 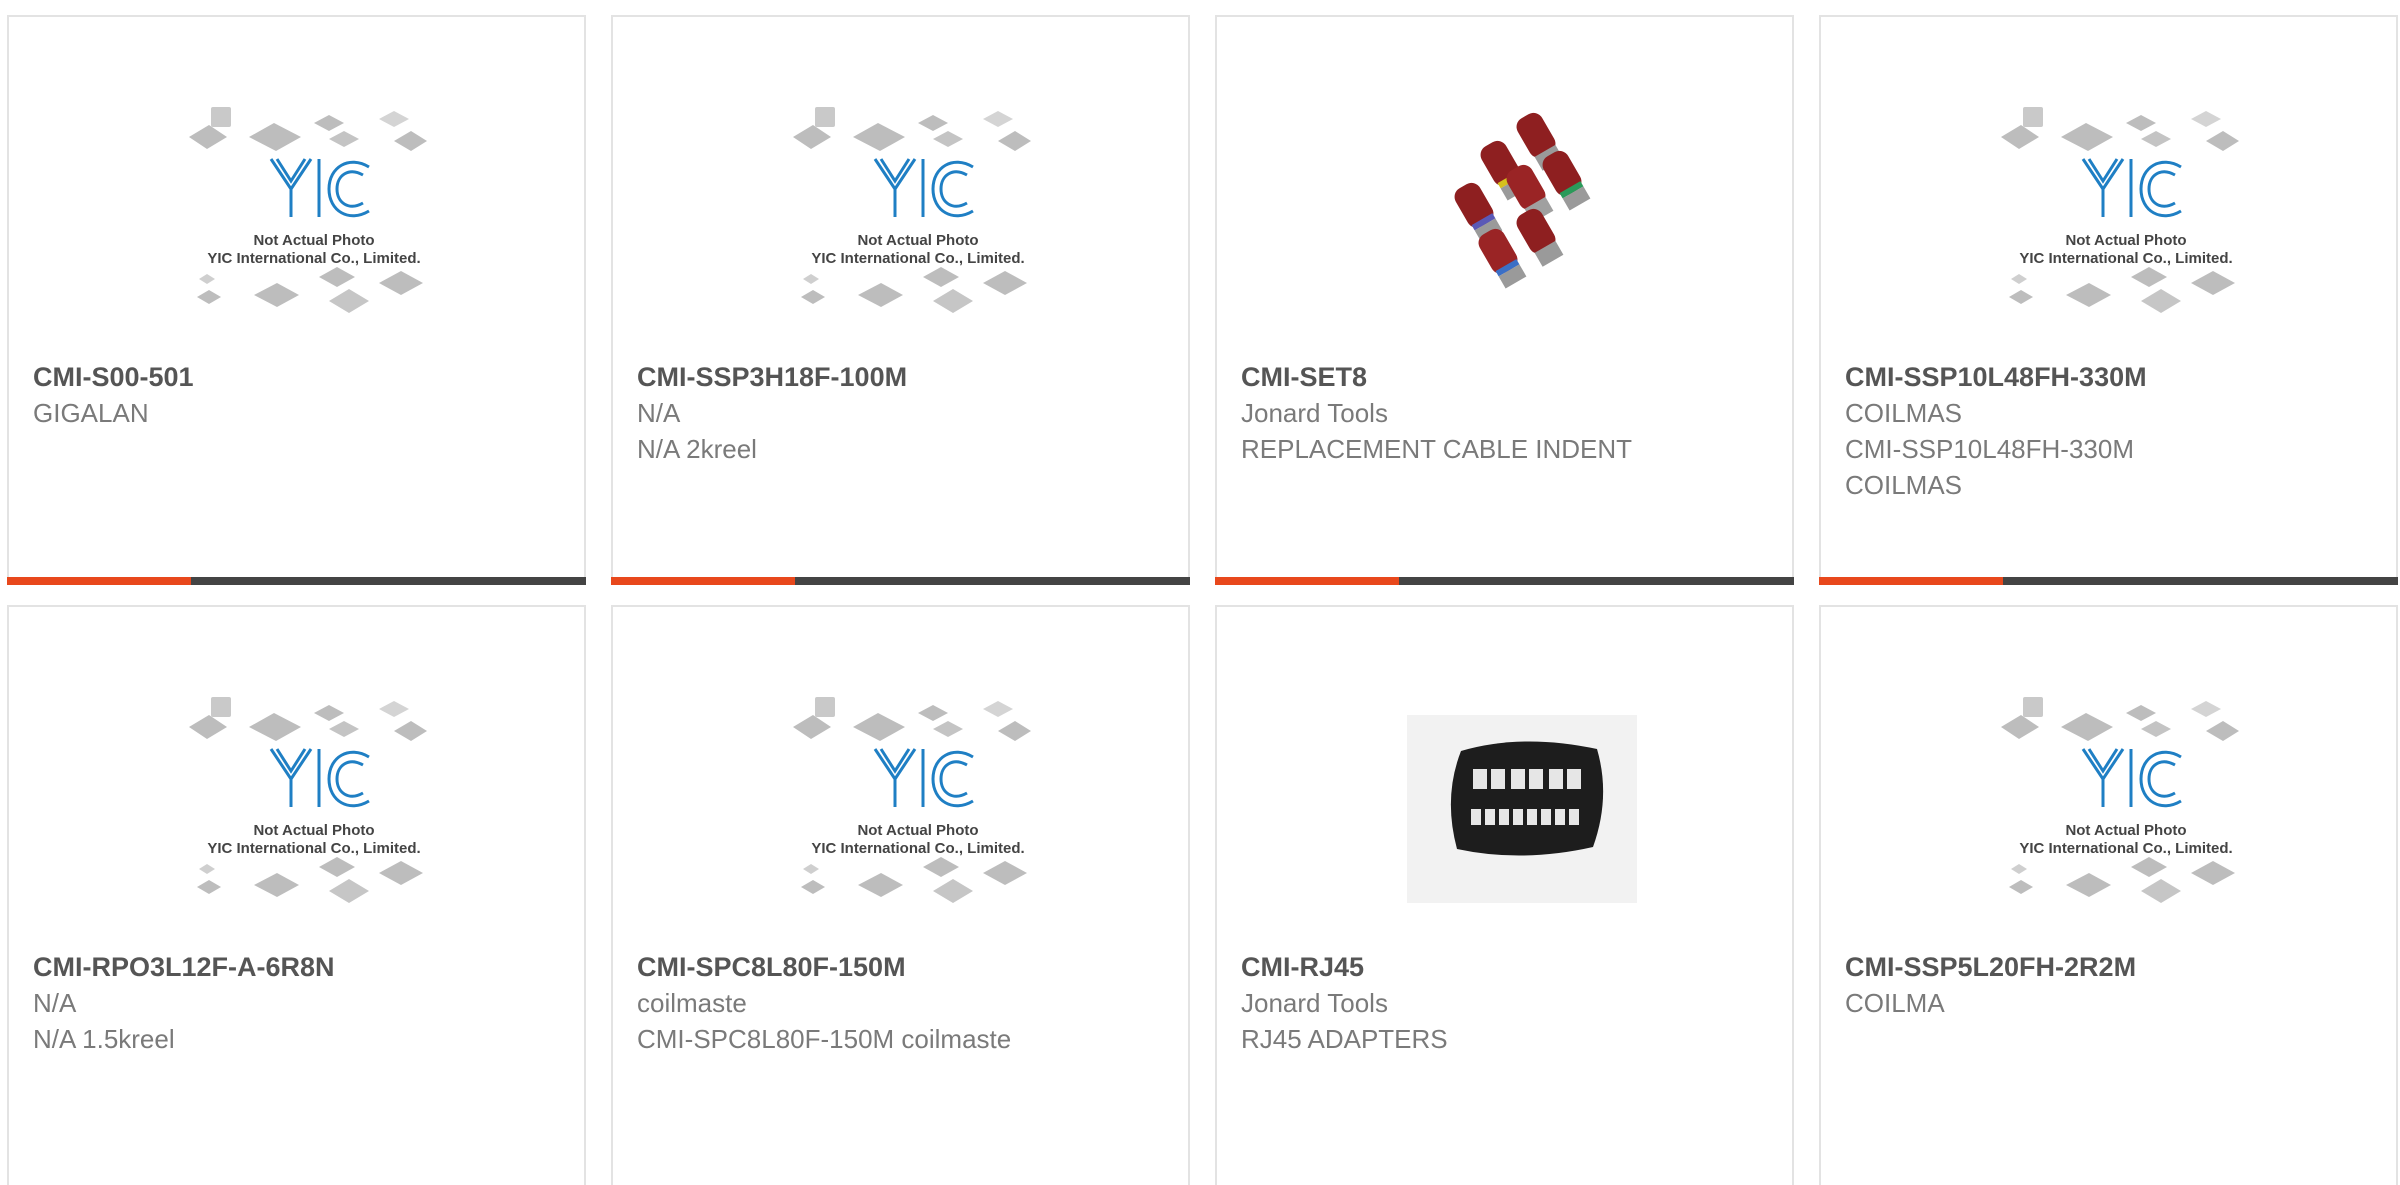 I want to click on cable-connectors-photo, so click(x=1522, y=200).